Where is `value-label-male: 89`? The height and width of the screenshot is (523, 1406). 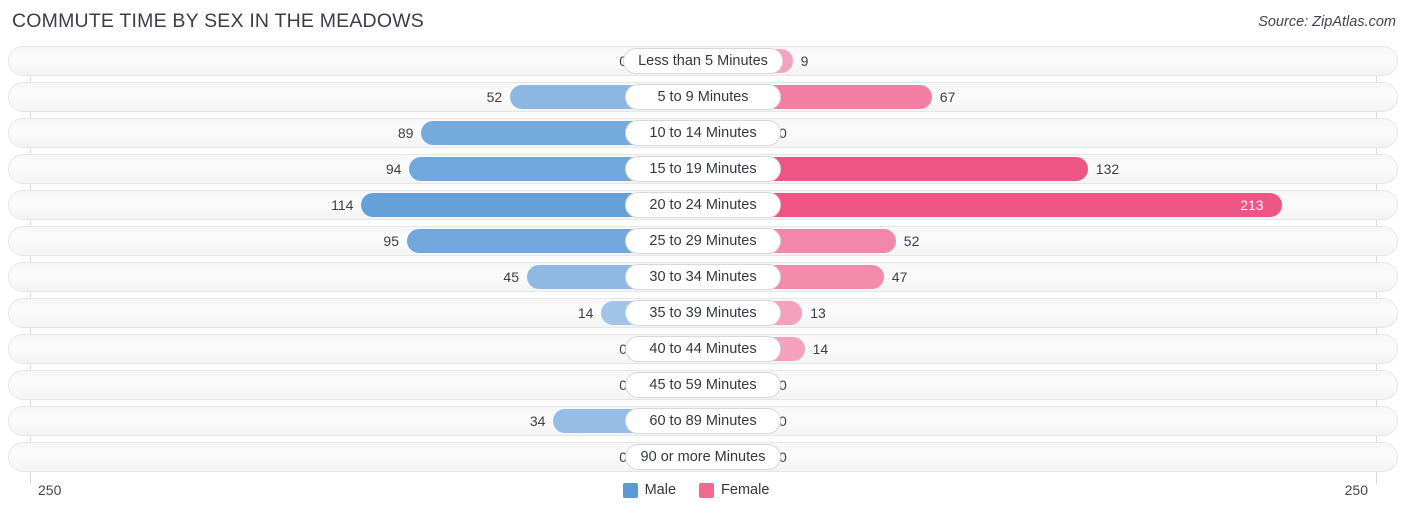
value-label-male: 89 is located at coordinates (405, 133).